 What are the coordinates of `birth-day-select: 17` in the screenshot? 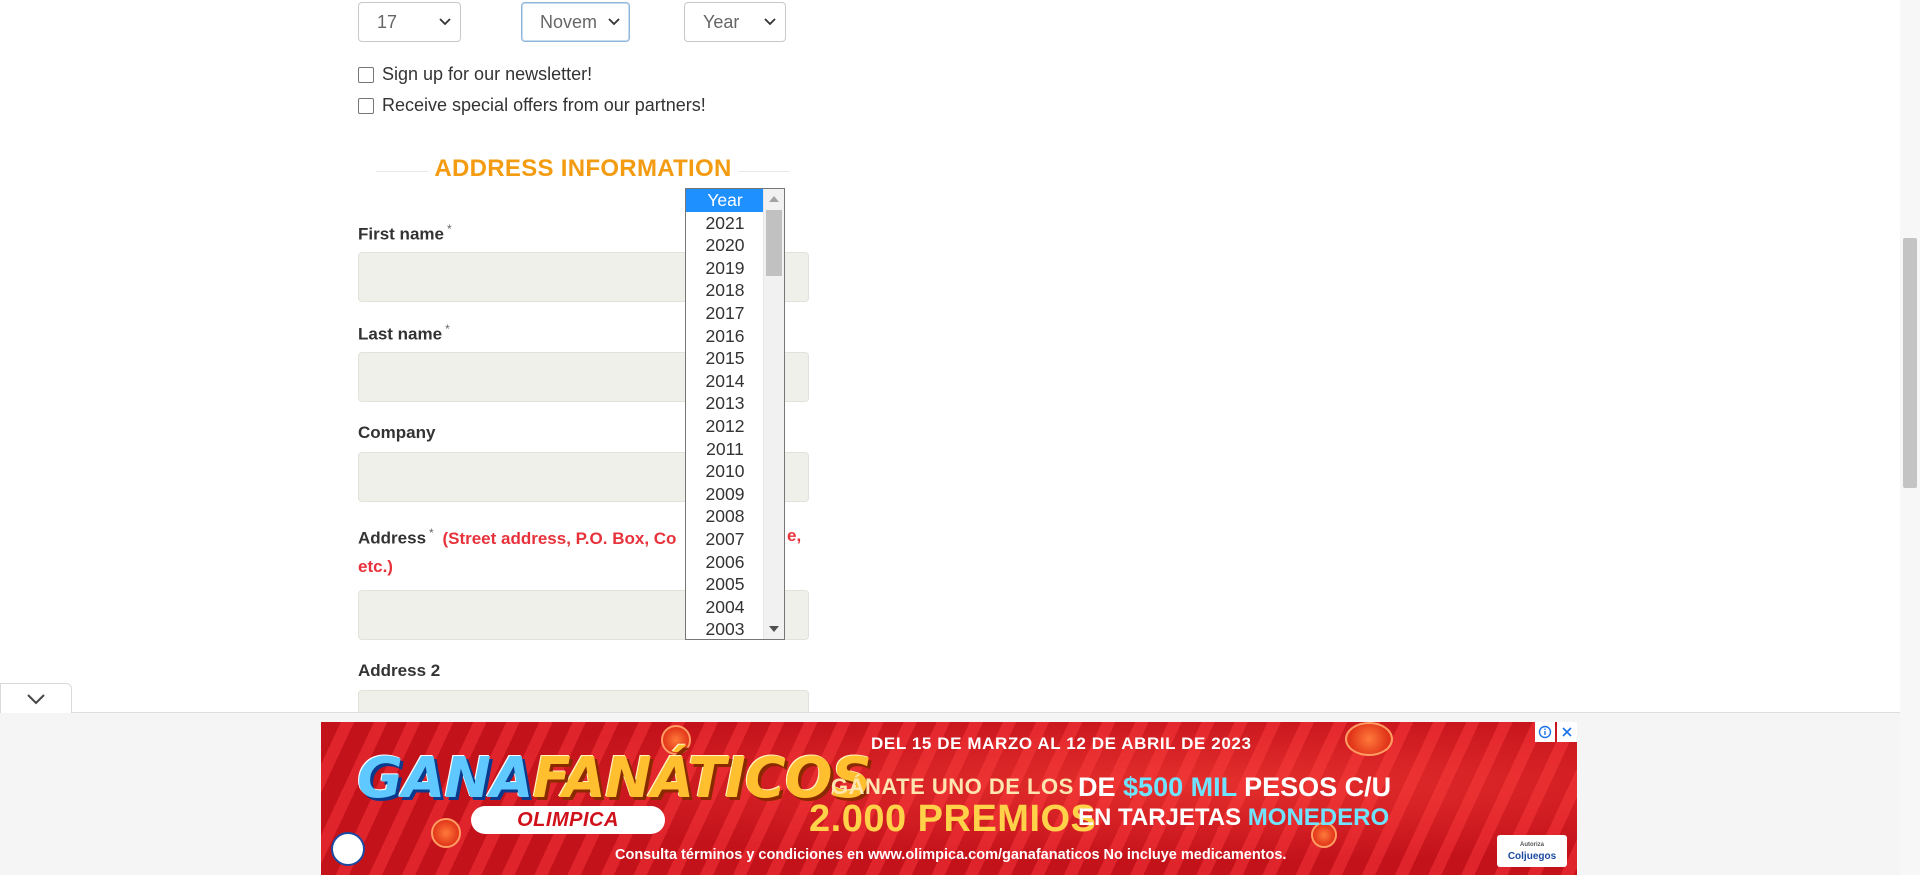 It's located at (409, 22).